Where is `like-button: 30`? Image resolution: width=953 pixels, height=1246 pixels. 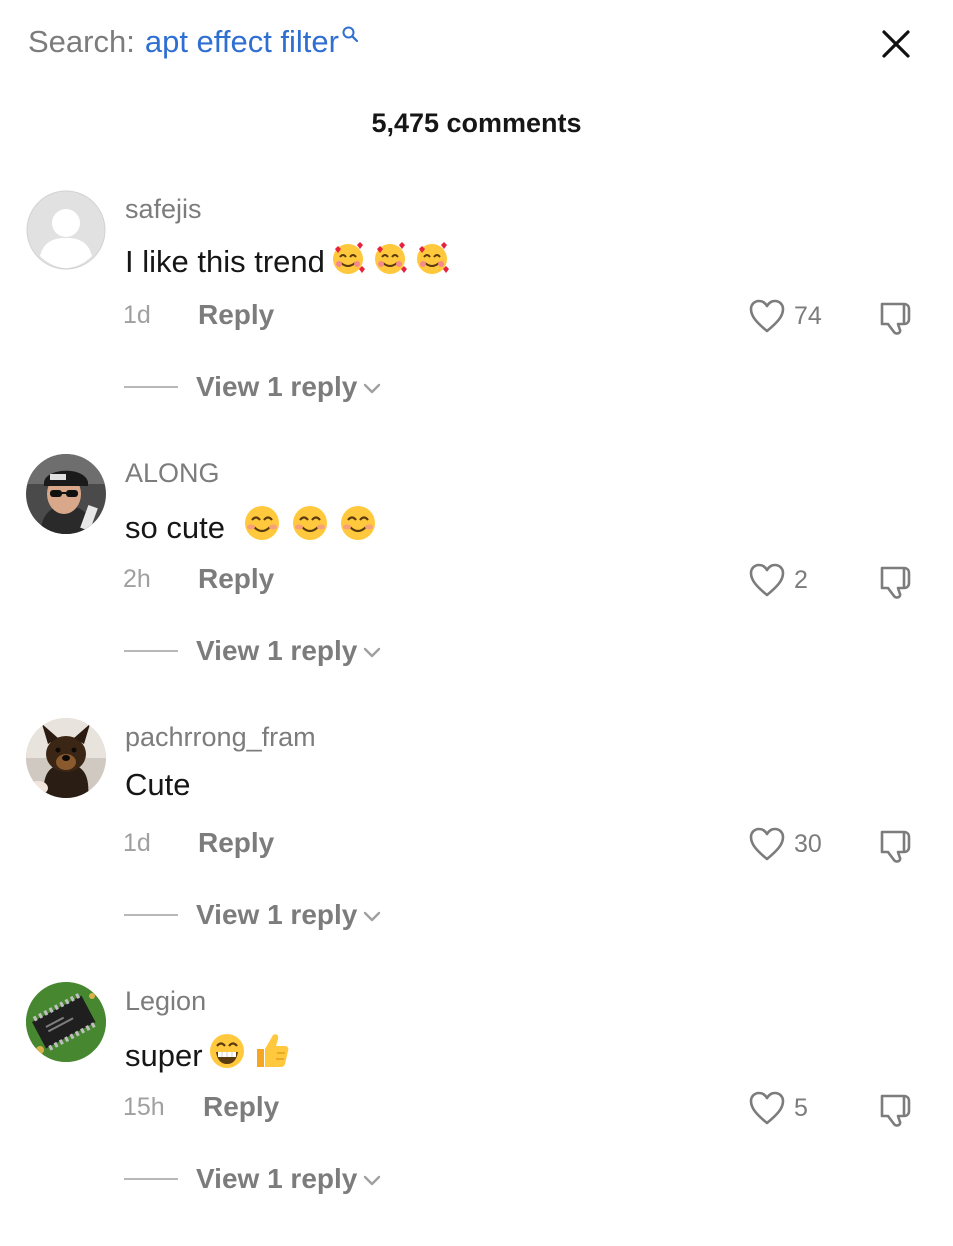
like-button: 30 is located at coordinates (785, 844).